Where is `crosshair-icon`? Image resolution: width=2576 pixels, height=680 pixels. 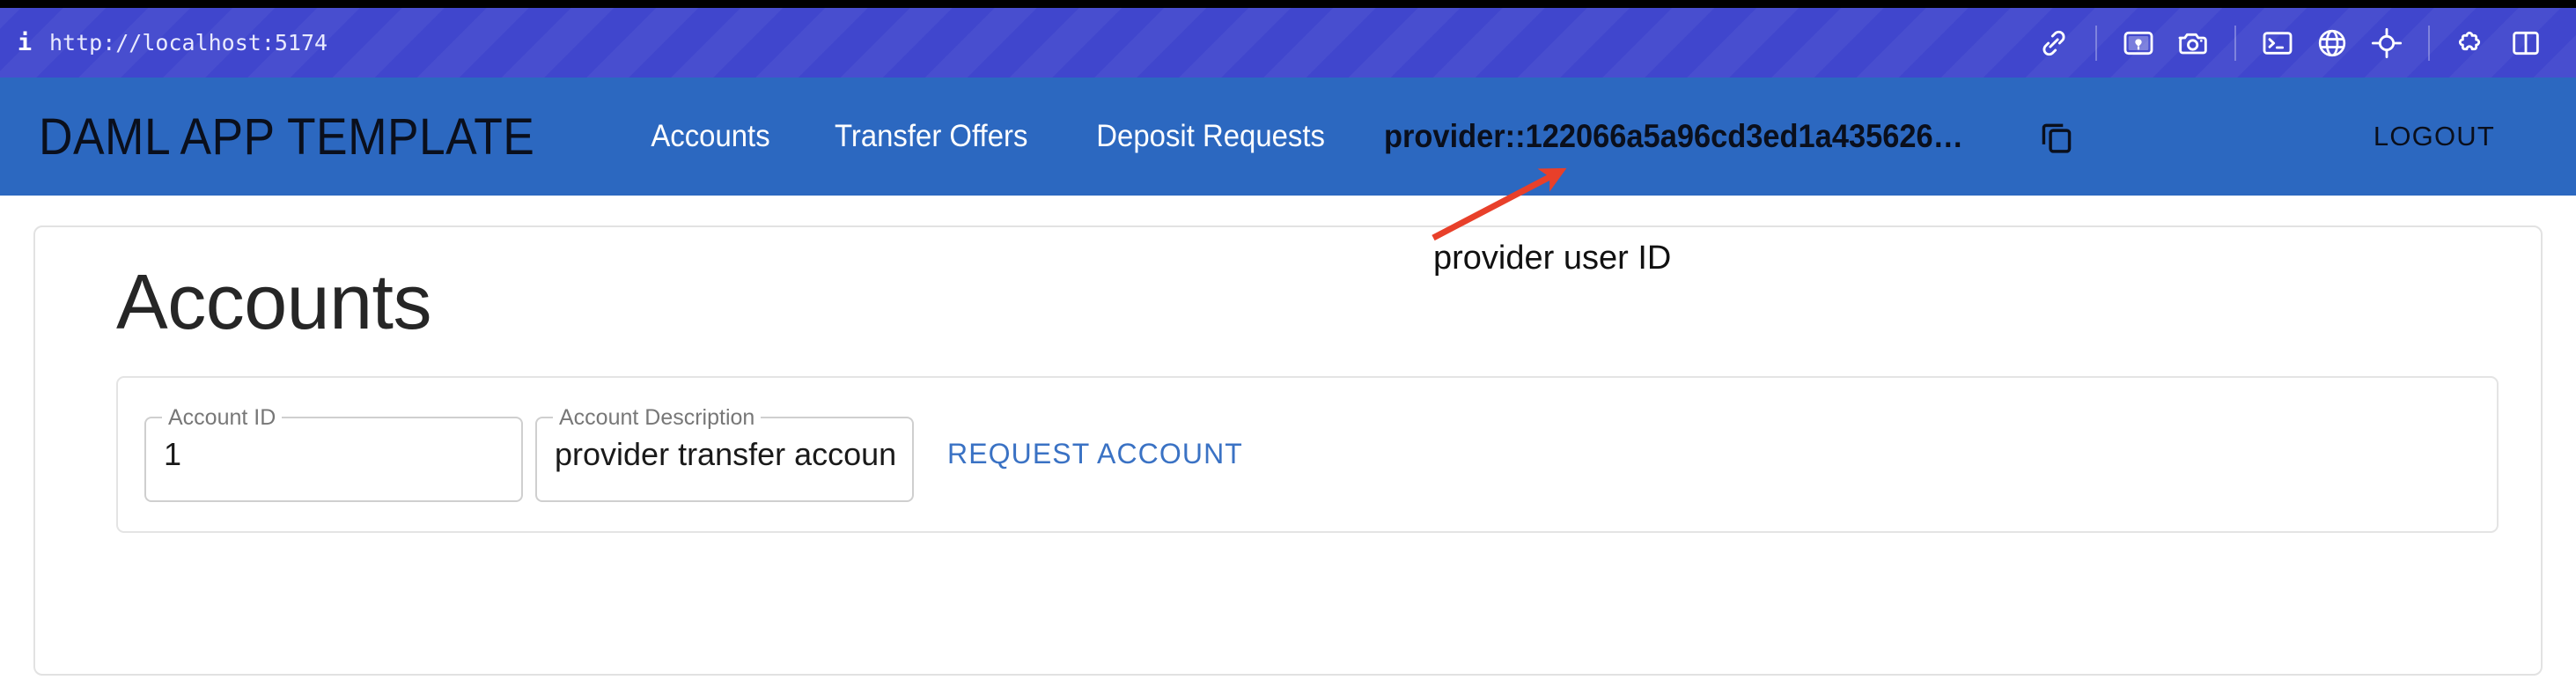
crosshair-icon is located at coordinates (2387, 43).